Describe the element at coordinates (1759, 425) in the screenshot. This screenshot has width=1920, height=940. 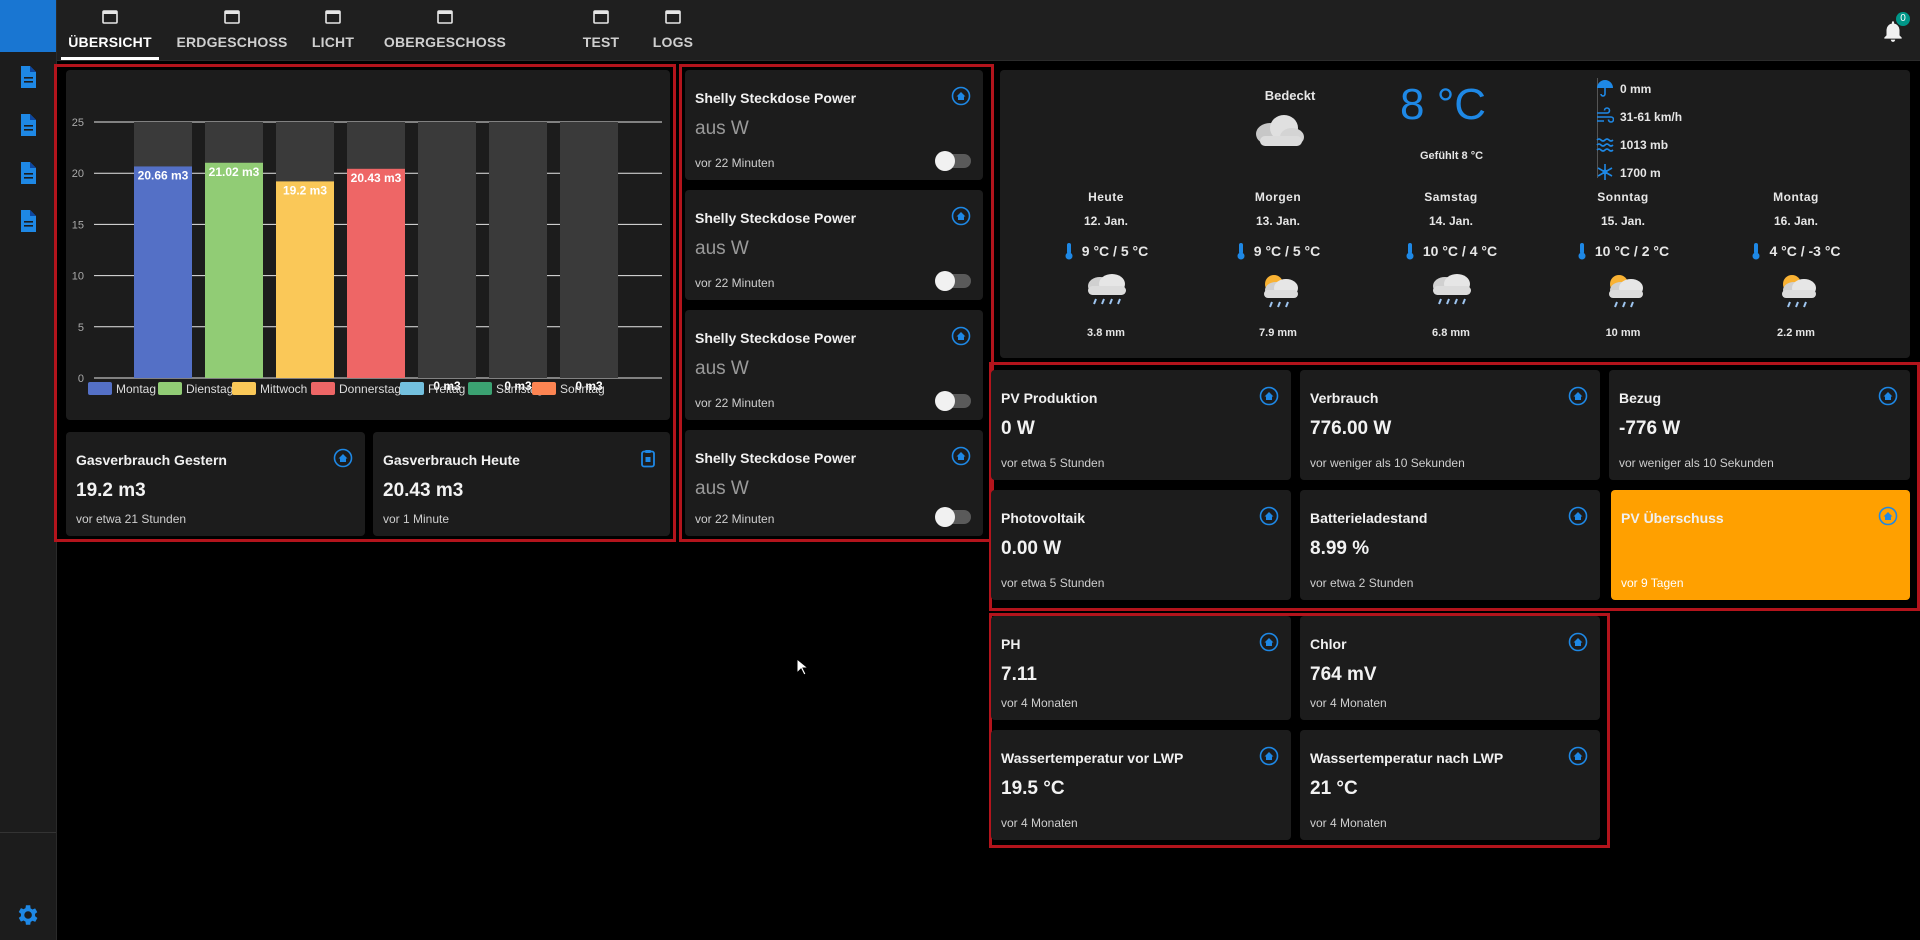
I see `grid-import-card: Bezug -776 W vor weniger als 10 Sekunden` at that location.